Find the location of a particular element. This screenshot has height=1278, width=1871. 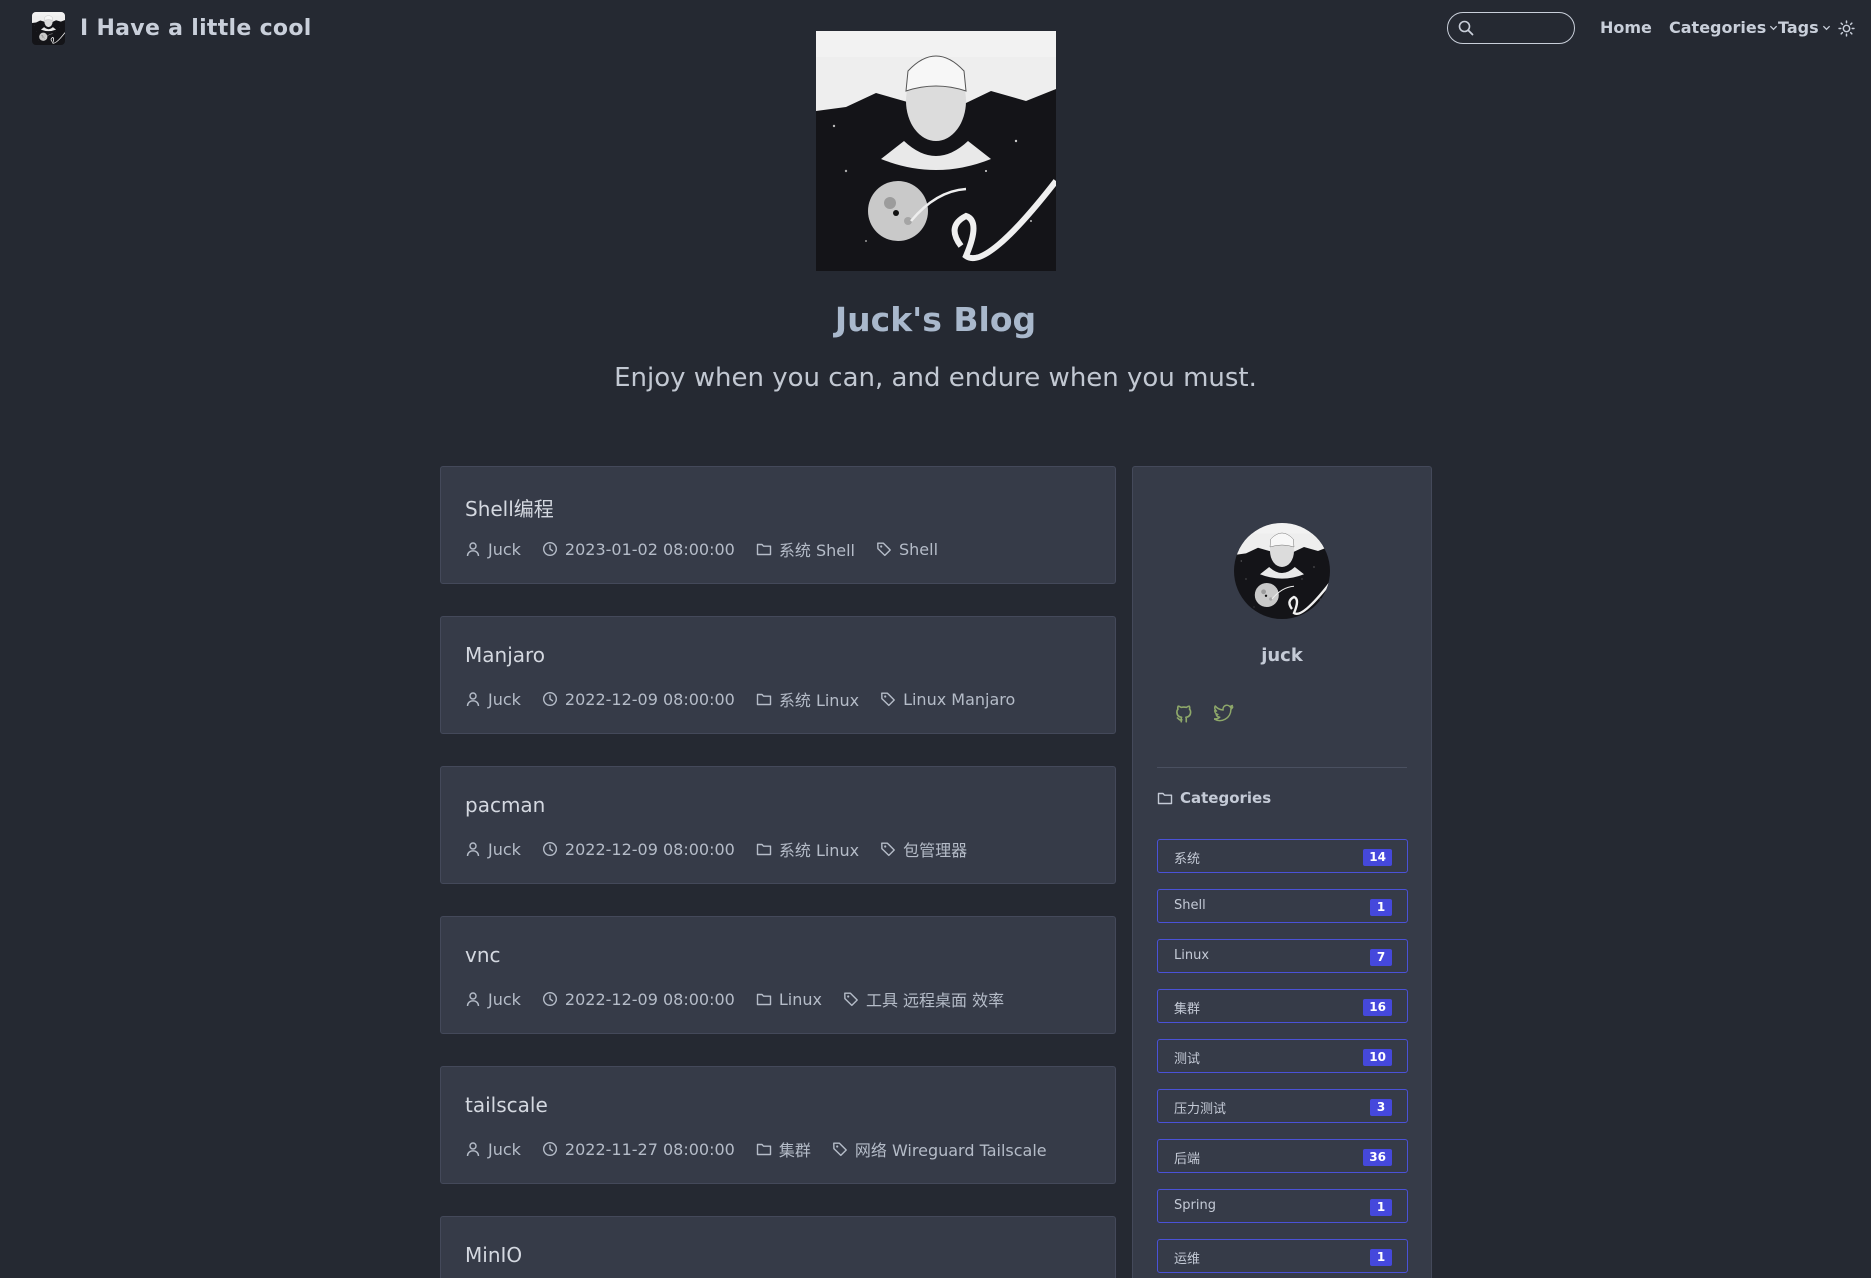

post-tags-text: Linux Manjaro is located at coordinates (959, 699).